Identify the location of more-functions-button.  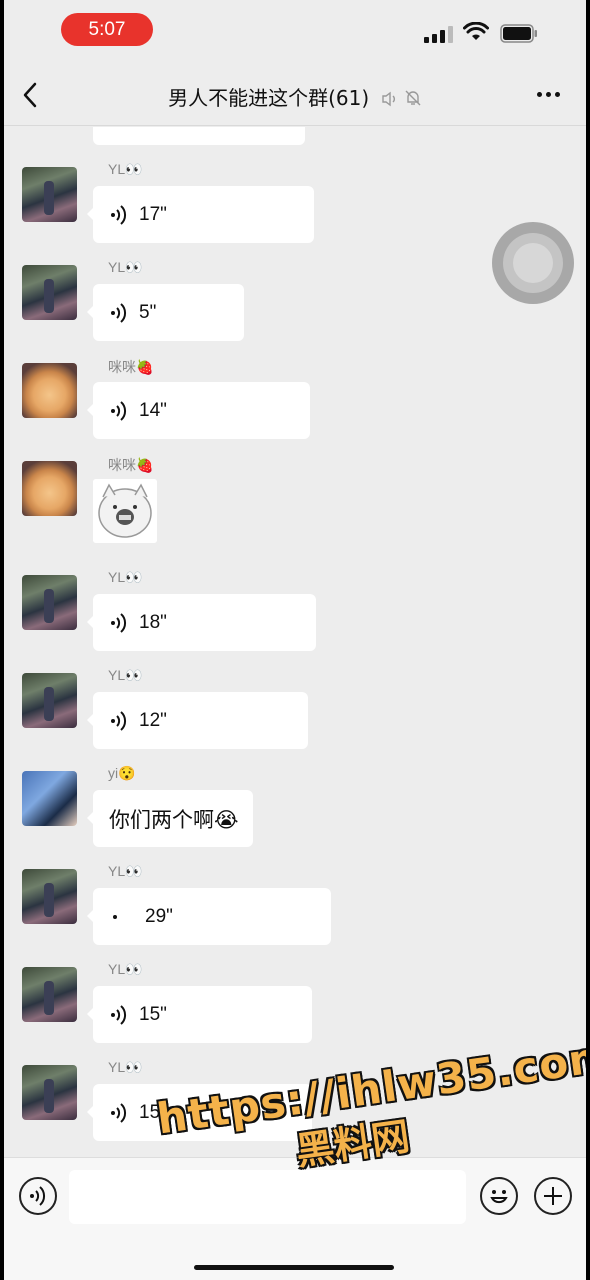
(553, 1196).